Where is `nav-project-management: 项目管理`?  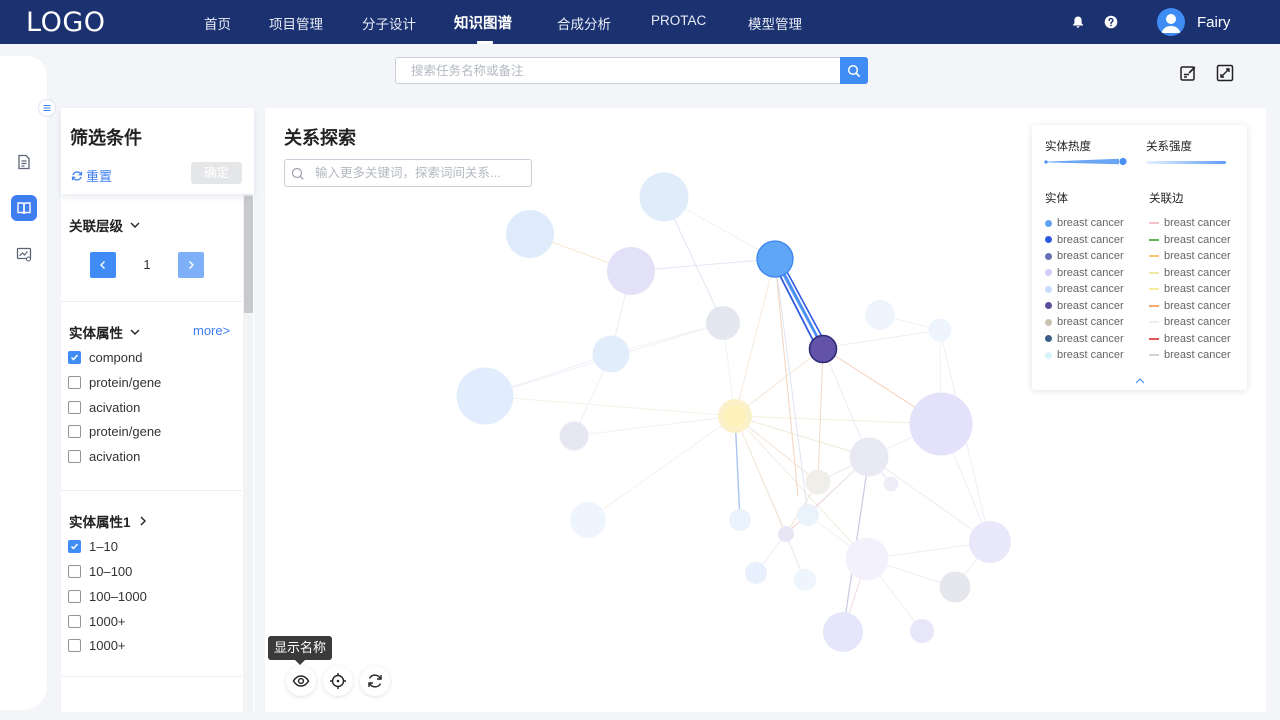 nav-project-management: 项目管理 is located at coordinates (296, 23).